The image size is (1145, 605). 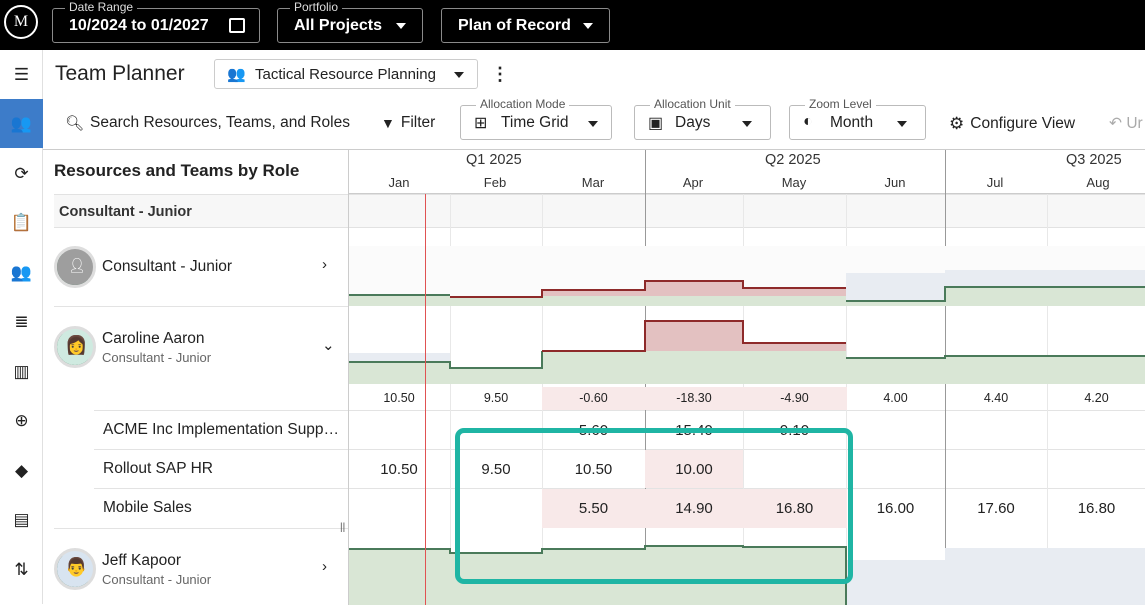 I want to click on configure-view-button: ⚙ Configure View, so click(x=1012, y=124).